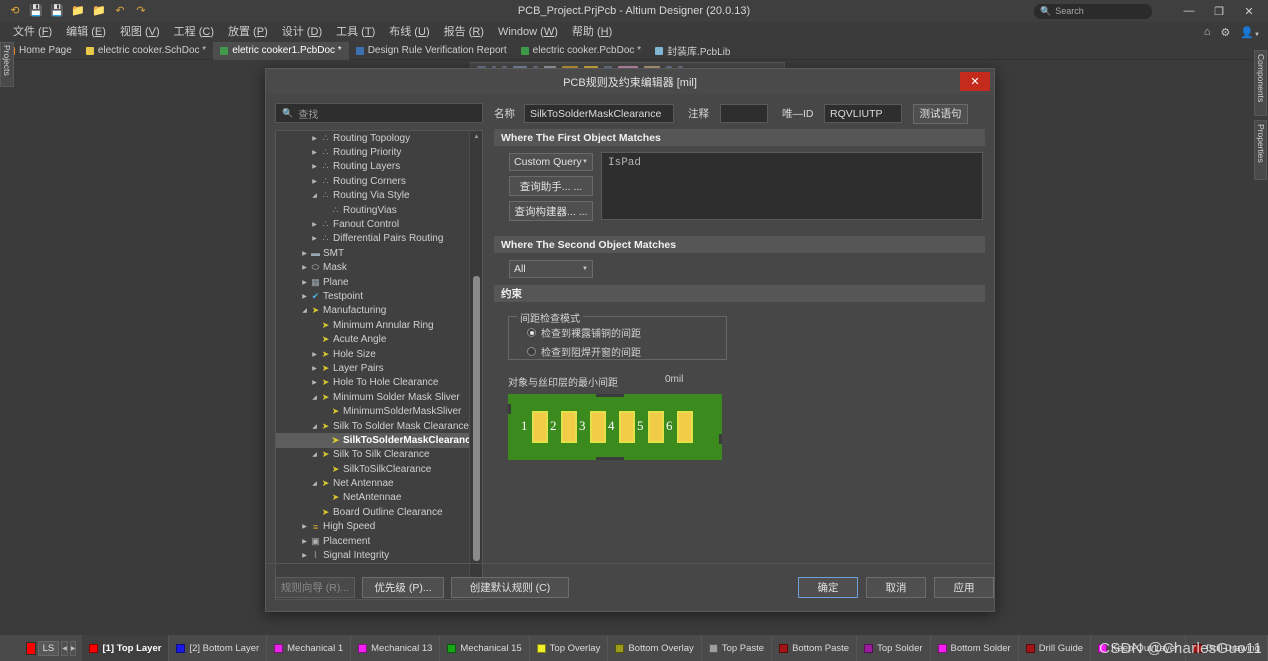  Describe the element at coordinates (372, 167) in the screenshot. I see `tree-item: ▶ ∴ Routing Layers` at that location.